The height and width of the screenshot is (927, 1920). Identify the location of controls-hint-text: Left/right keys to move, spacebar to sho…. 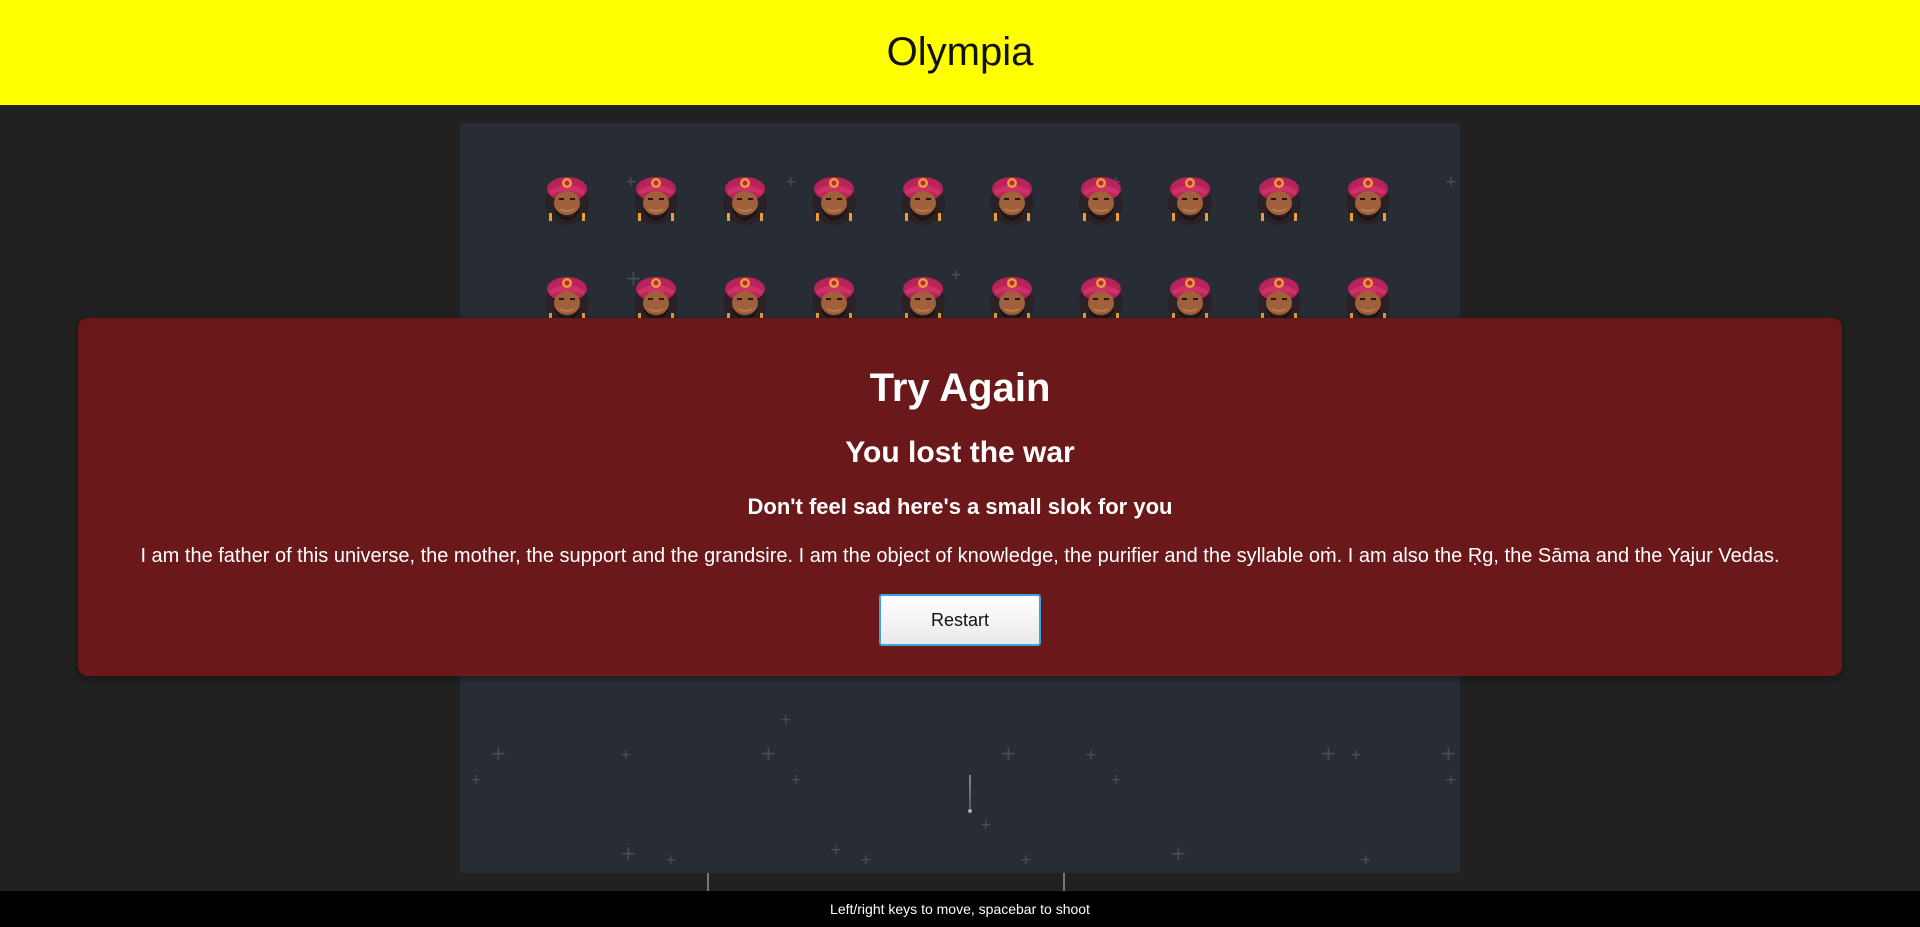
(960, 909).